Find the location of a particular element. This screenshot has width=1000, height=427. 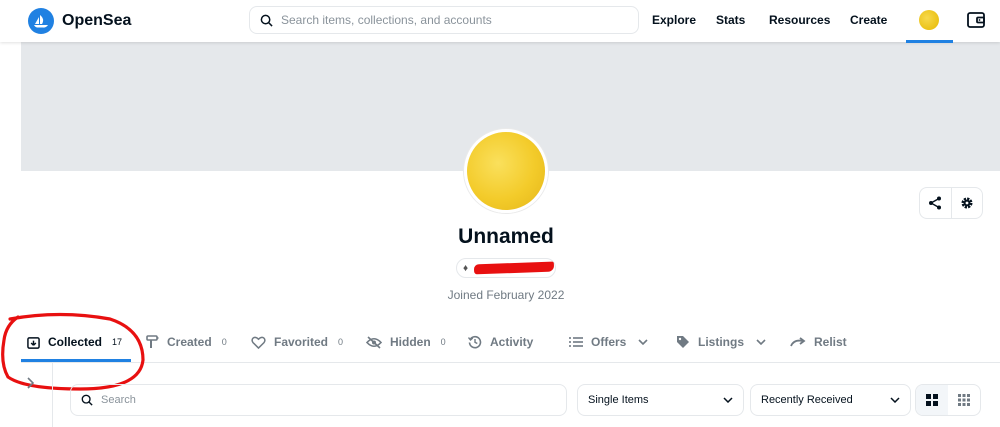

history-icon is located at coordinates (475, 342).